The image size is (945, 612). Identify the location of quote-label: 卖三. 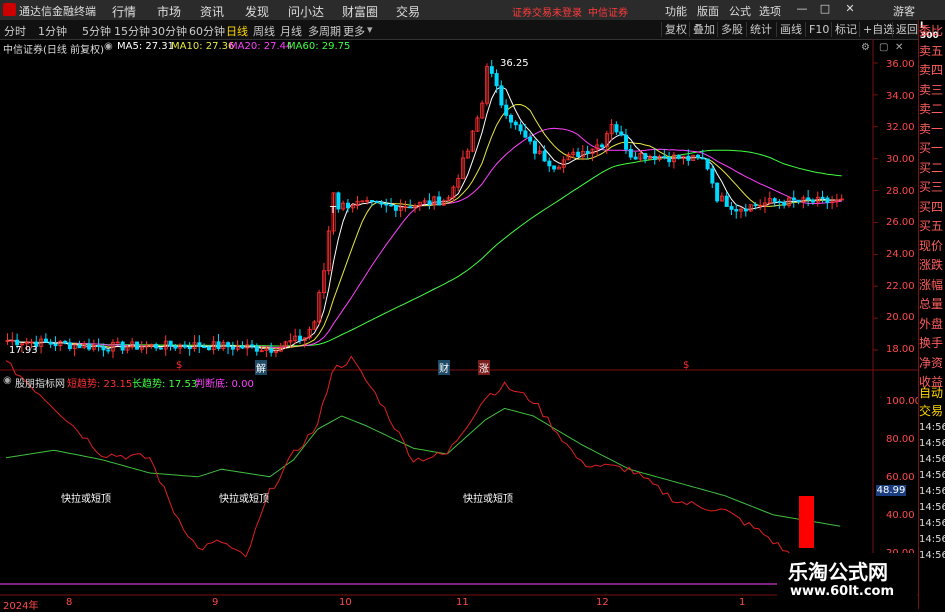
(931, 89).